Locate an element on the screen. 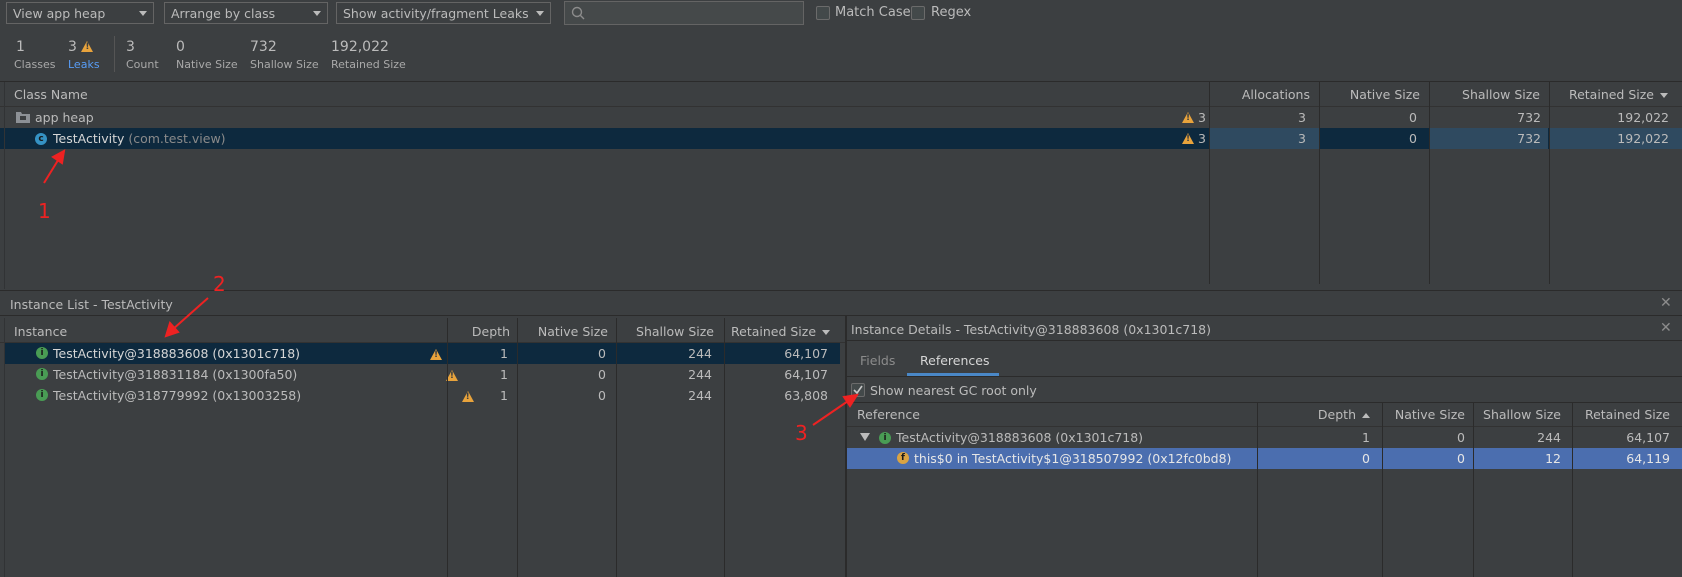  annotation-label-1: 1 is located at coordinates (44, 211).